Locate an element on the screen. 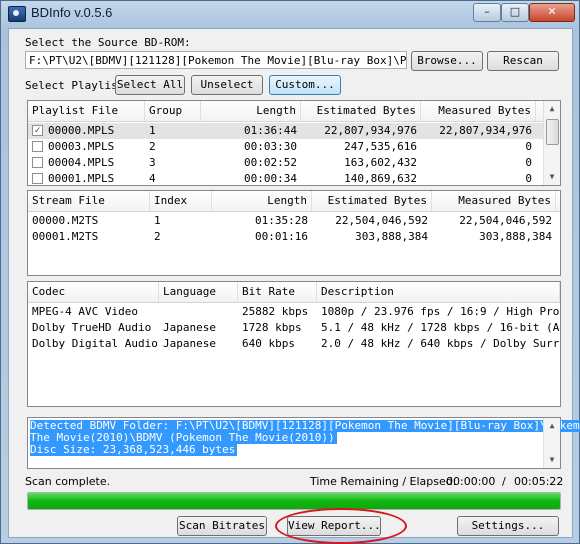  playlist-row: 00004.MPLS 3 00:02:52 163,602,432 0 is located at coordinates (294, 163).